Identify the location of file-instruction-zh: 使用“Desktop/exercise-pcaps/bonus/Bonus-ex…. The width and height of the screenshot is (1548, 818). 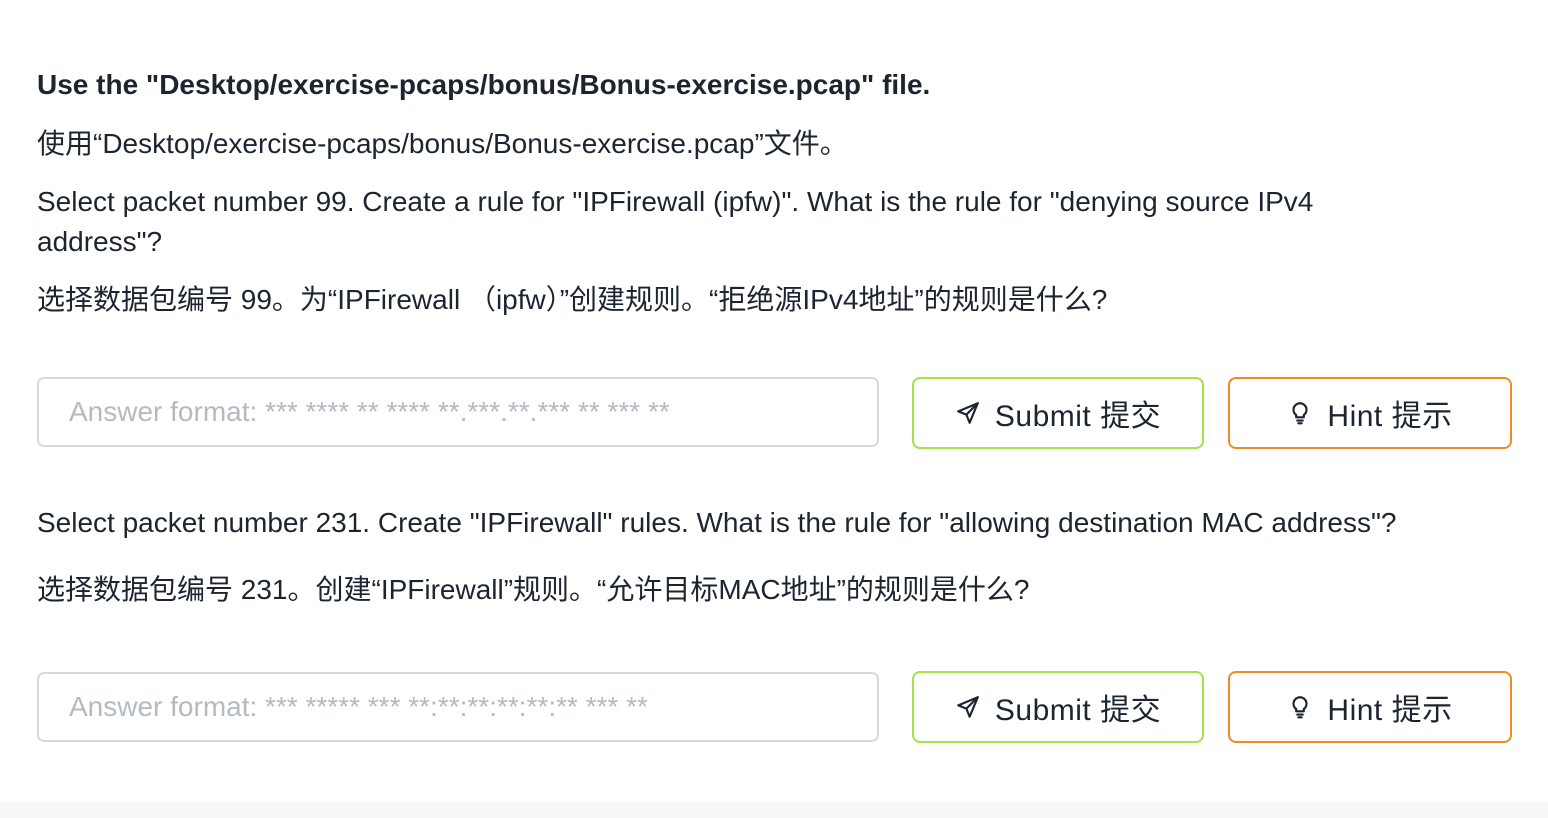
(442, 143).